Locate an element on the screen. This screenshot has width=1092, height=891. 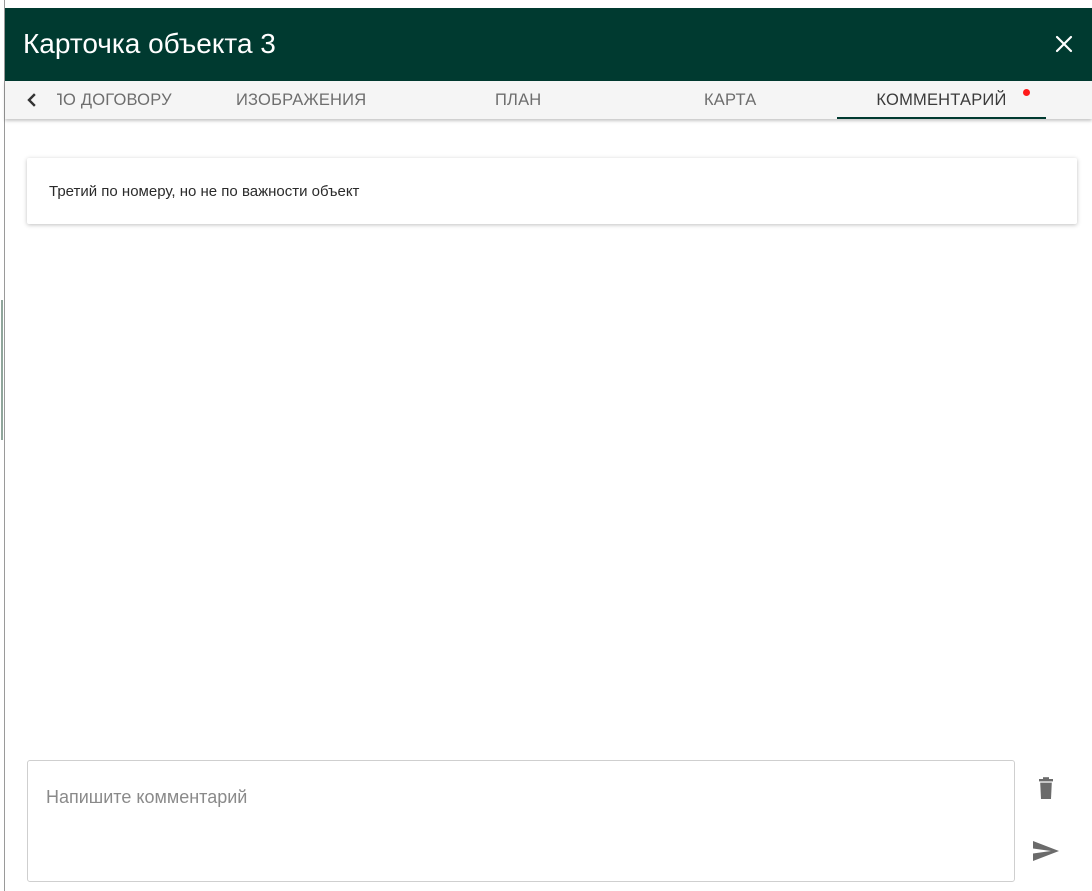
window-edge-accent is located at coordinates (2, 370).